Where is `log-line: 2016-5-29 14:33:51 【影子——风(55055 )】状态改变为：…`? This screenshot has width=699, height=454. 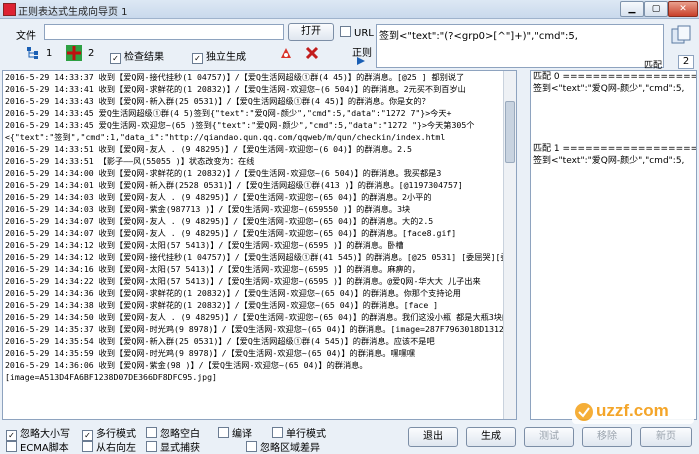
log-line: 2016-5-29 14:33:51 【影子——风(55055 )】状态改变为：… is located at coordinates (130, 161).